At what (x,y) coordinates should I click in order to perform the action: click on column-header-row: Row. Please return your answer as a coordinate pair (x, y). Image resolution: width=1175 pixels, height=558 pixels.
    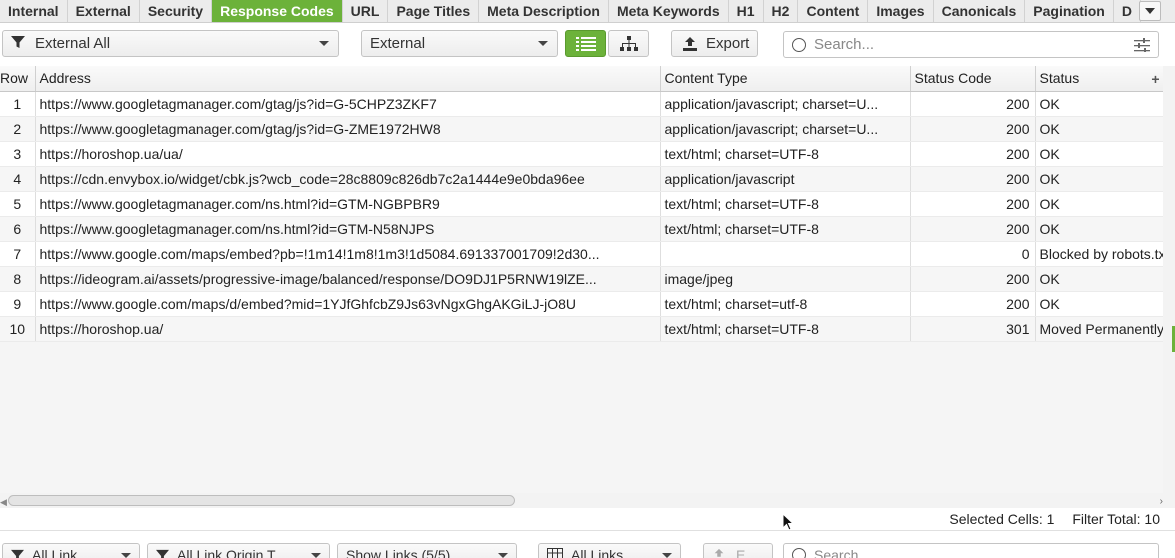
    Looking at the image, I should click on (18, 79).